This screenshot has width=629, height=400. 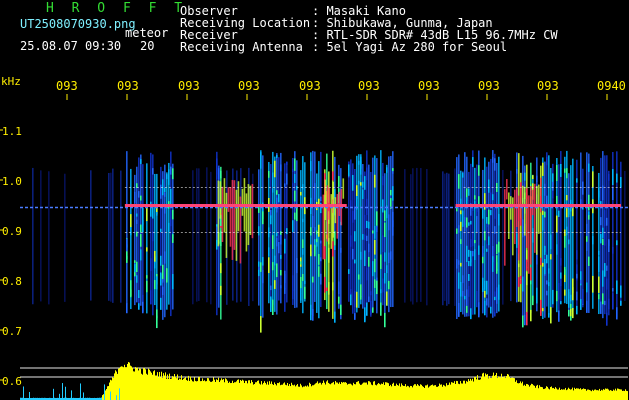 I want to click on echo-core, so click(x=523, y=195).